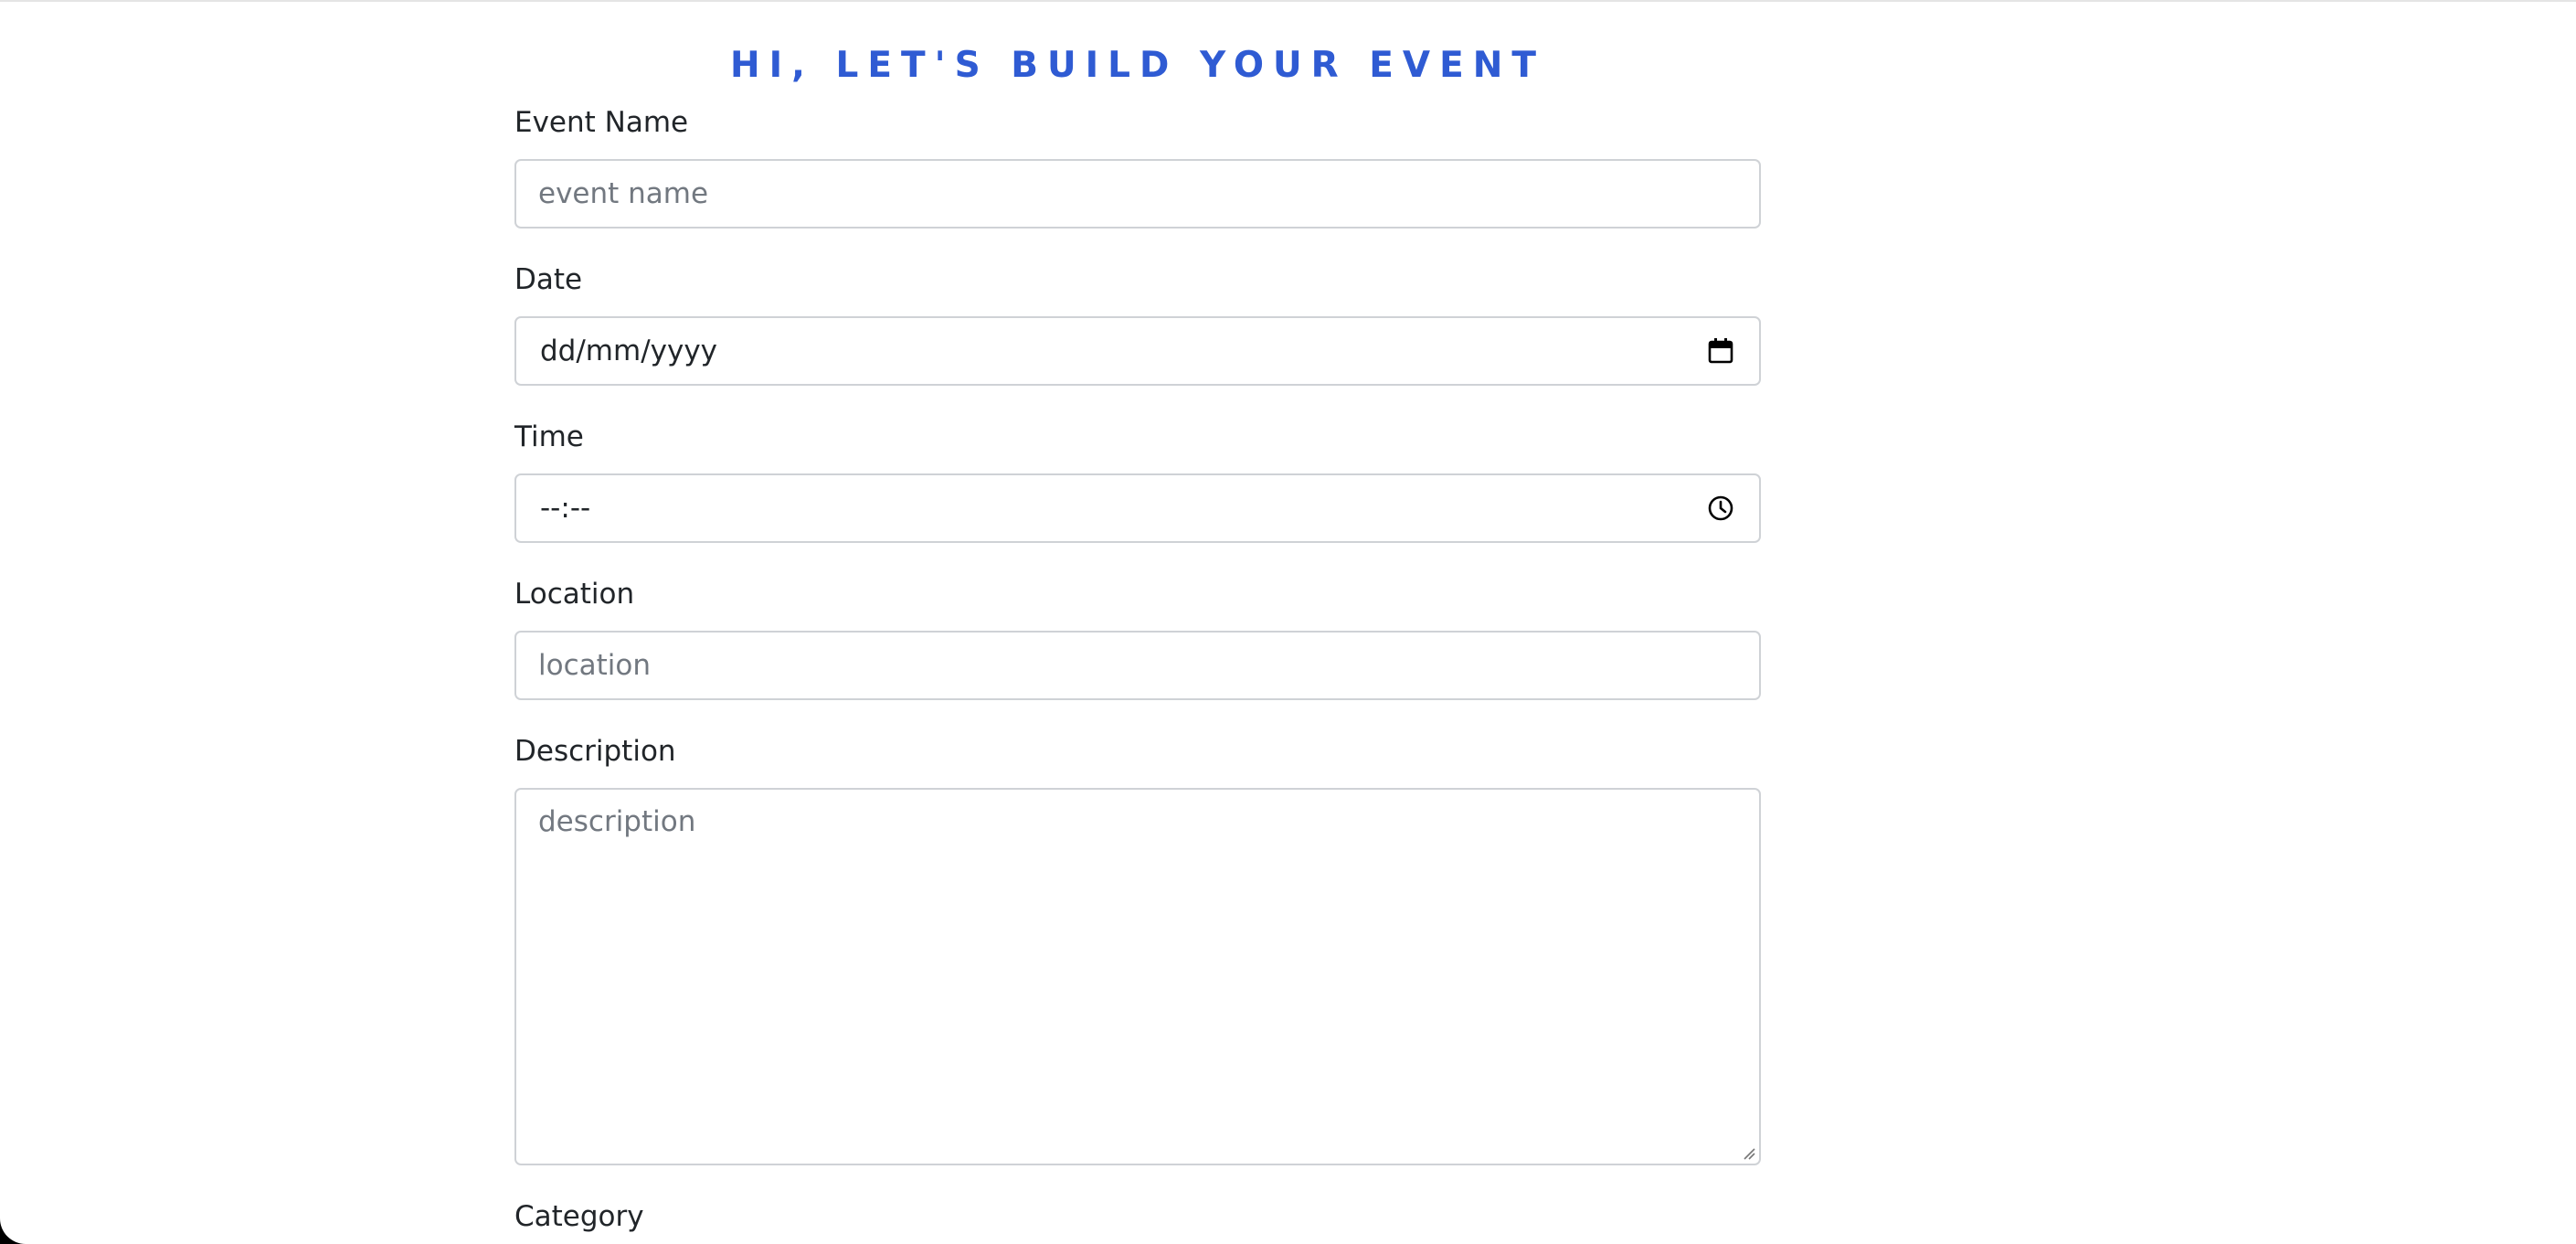 The width and height of the screenshot is (2576, 1244). I want to click on date-input: dd/mm/yyyy, so click(1137, 351).